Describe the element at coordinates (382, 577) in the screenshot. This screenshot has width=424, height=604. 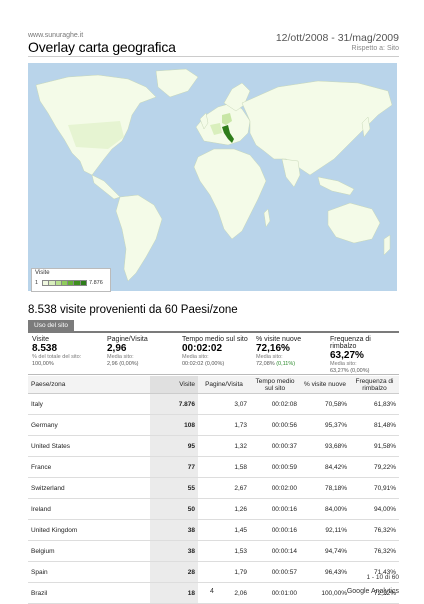
I see `pagination-label: 1 - 10 di 60` at that location.